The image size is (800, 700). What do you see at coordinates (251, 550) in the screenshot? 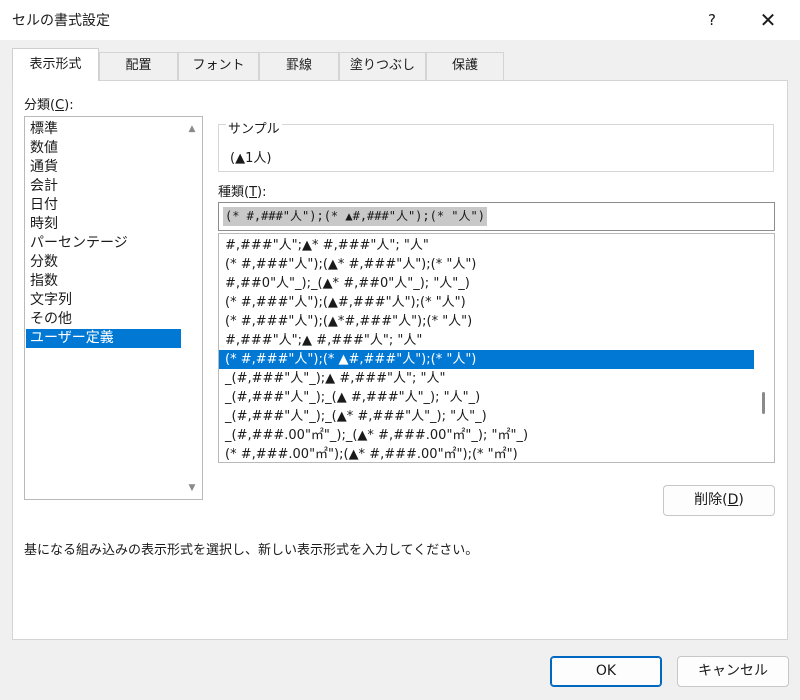
I see `description-text: 基になる組み込みの表示形式を選択し、新しい表示形式を入力してください。` at bounding box center [251, 550].